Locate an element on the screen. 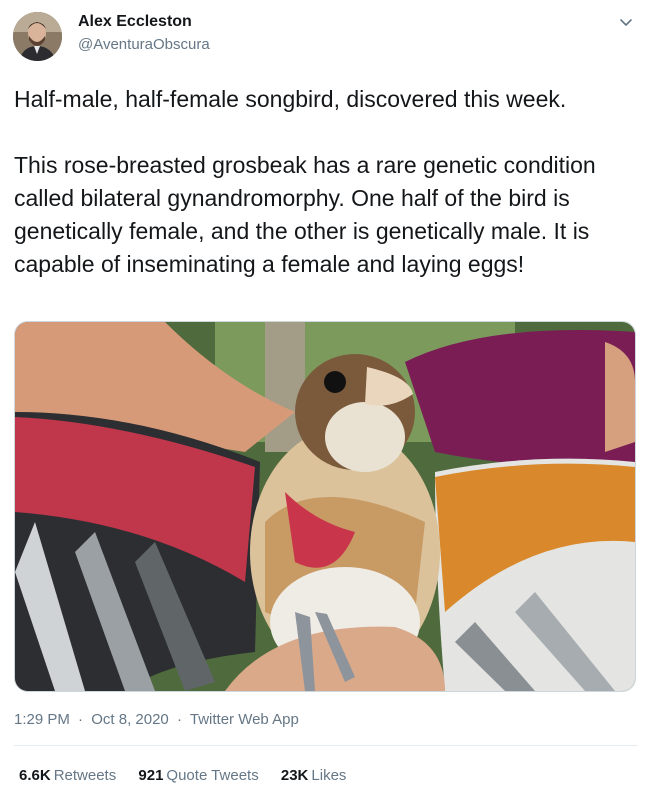  tweet-source: Twitter Web App is located at coordinates (244, 719).